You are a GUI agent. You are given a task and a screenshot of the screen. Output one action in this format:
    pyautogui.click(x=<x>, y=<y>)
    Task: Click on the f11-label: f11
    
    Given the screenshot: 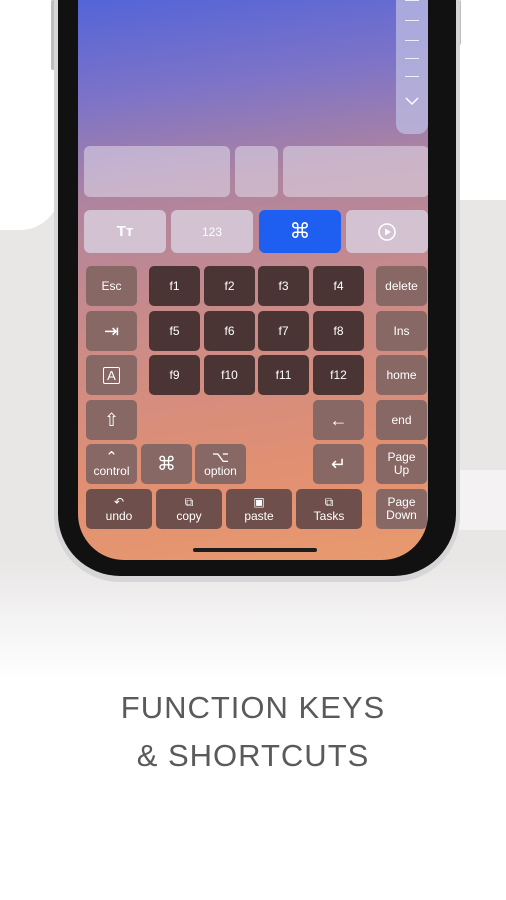 What is the action you would take?
    pyautogui.click(x=283, y=374)
    